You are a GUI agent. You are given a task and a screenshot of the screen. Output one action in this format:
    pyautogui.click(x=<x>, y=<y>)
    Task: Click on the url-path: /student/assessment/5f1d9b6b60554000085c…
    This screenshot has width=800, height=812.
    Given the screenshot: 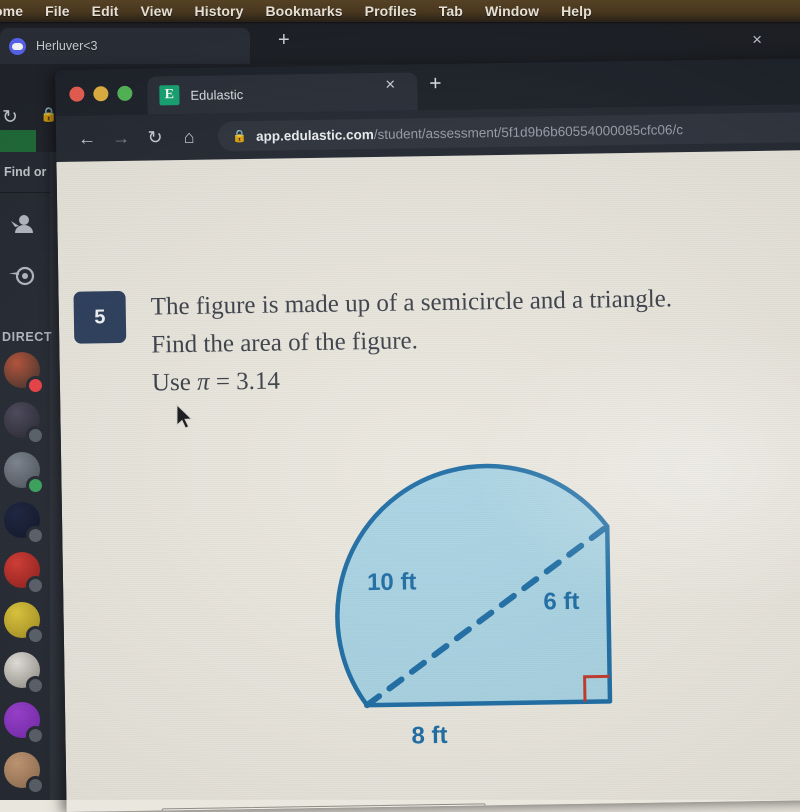 What is the action you would take?
    pyautogui.click(x=528, y=131)
    